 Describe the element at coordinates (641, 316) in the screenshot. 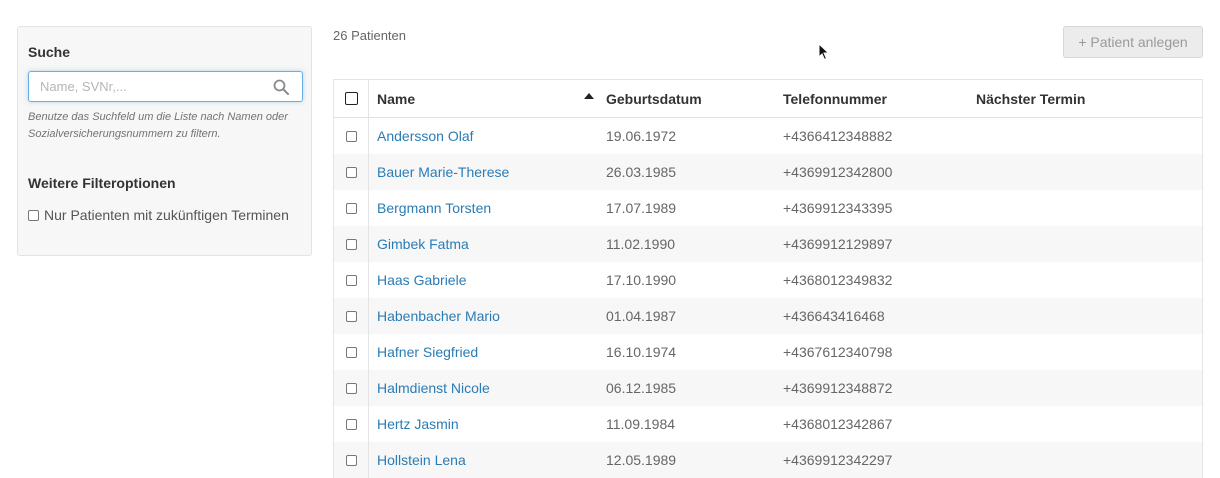

I see `birth-date: 01.04.1987` at that location.